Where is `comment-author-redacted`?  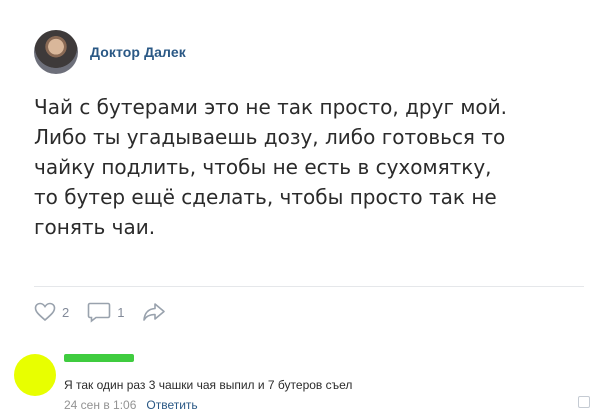
comment-author-redacted is located at coordinates (99, 358).